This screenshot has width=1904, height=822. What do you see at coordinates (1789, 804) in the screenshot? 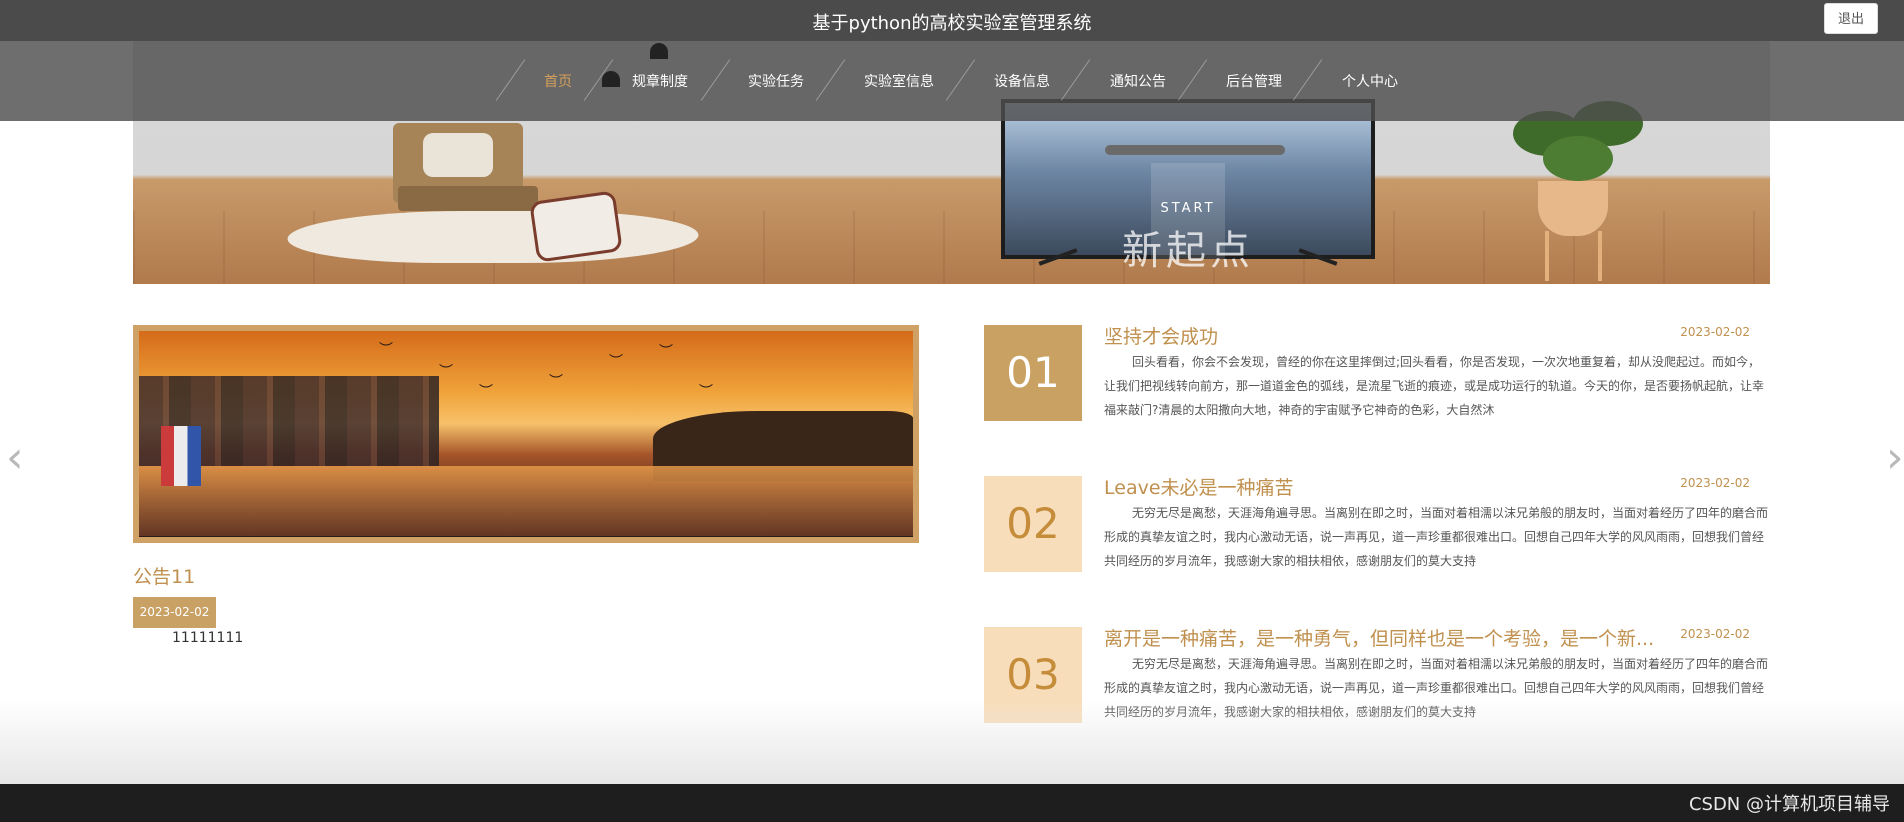
I see `watermark-text: CSDN @计算机项目辅导` at bounding box center [1789, 804].